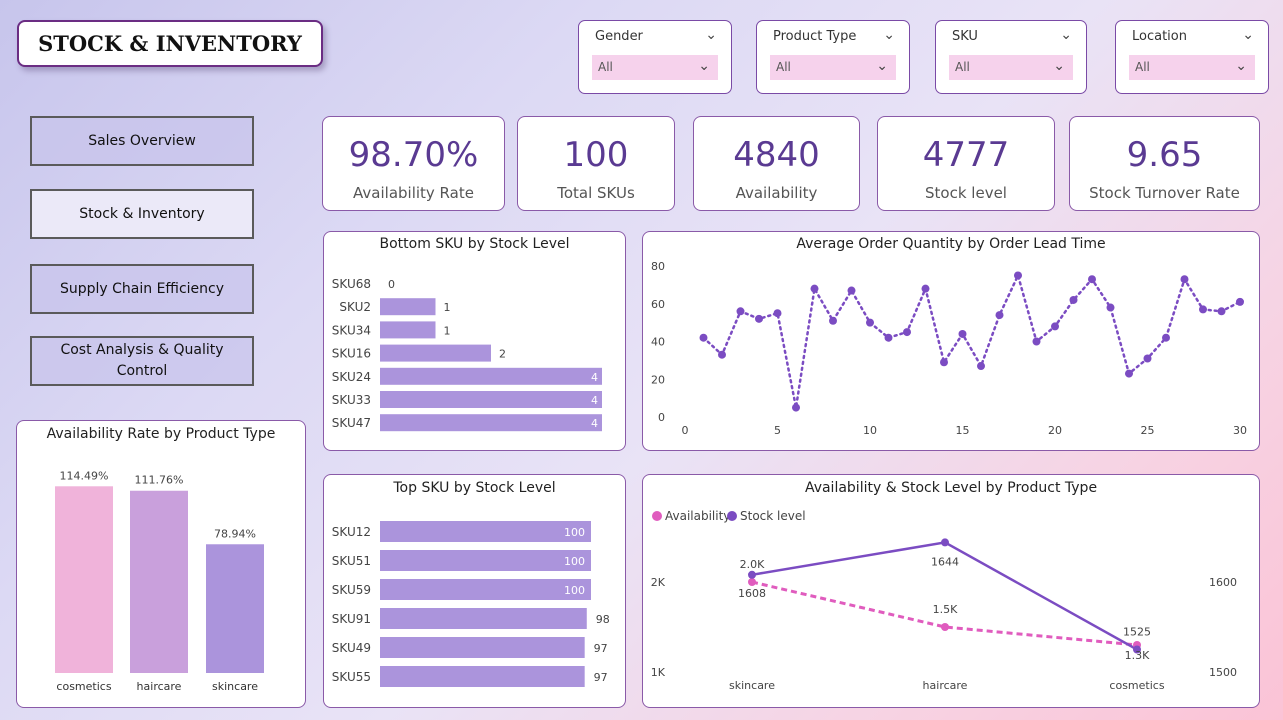 The image size is (1283, 720). Describe the element at coordinates (965, 36) in the screenshot. I see `filter-label: SKU` at that location.